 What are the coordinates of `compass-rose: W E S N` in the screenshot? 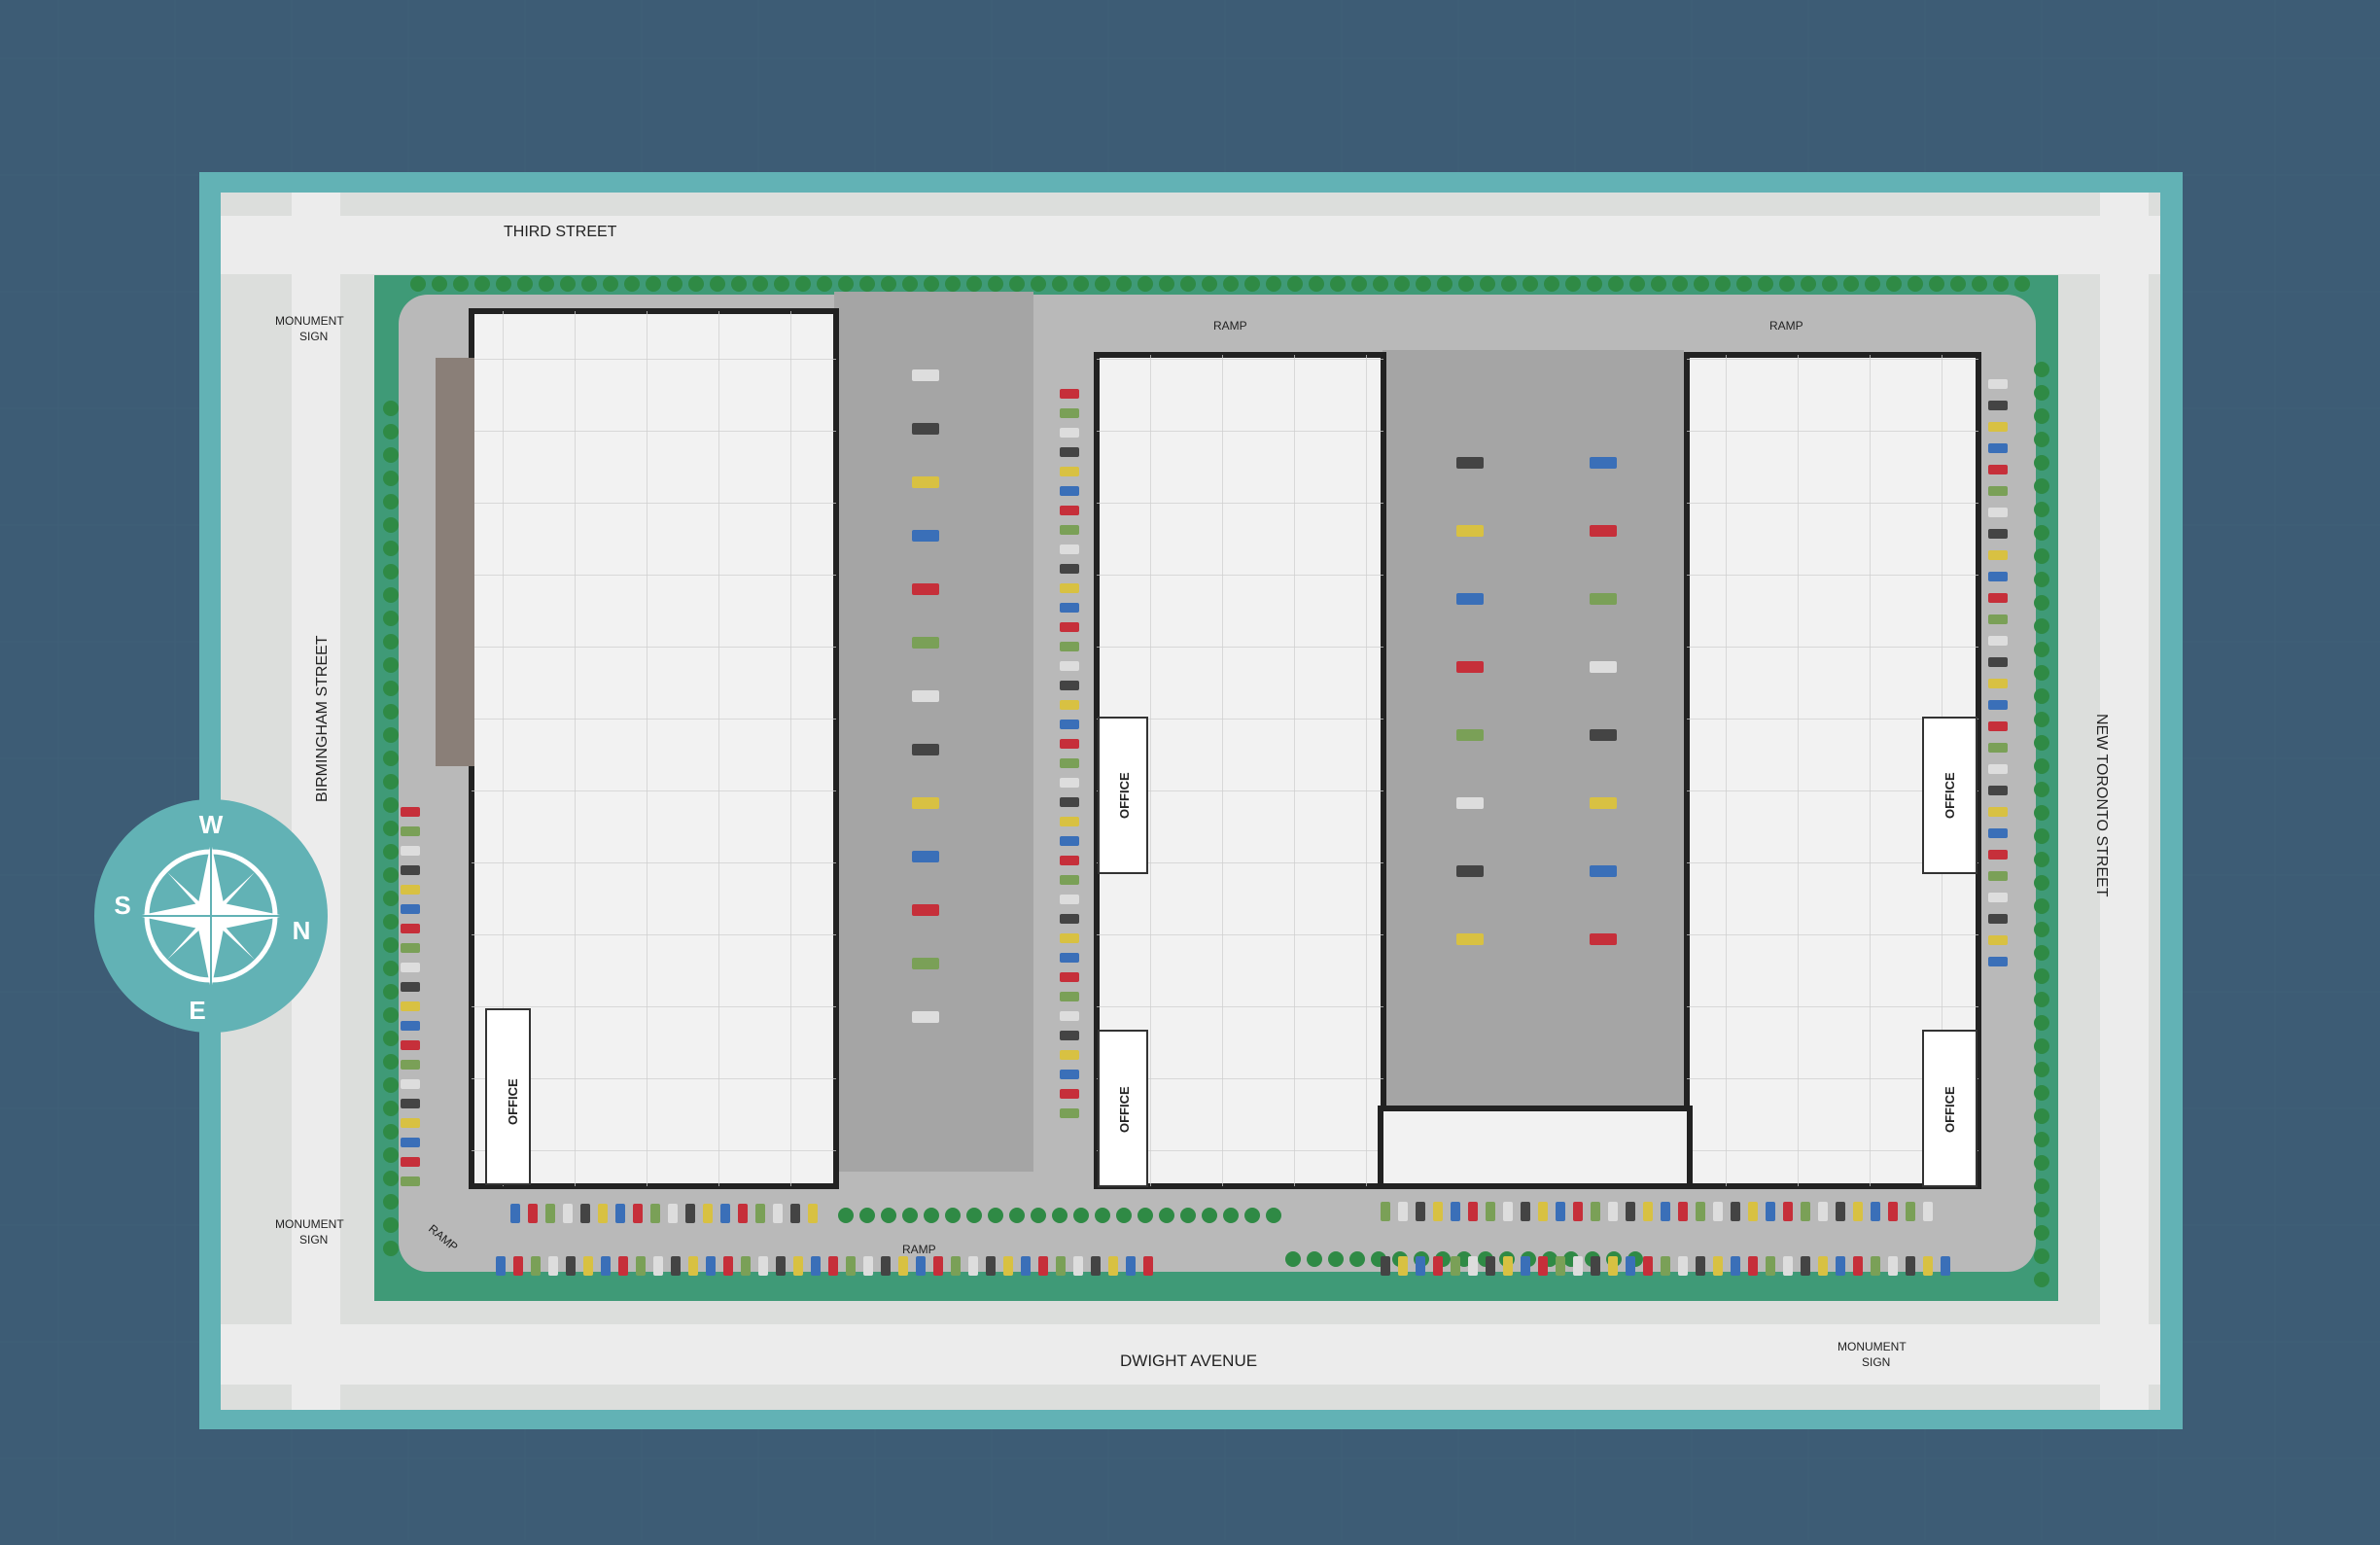 It's located at (211, 916).